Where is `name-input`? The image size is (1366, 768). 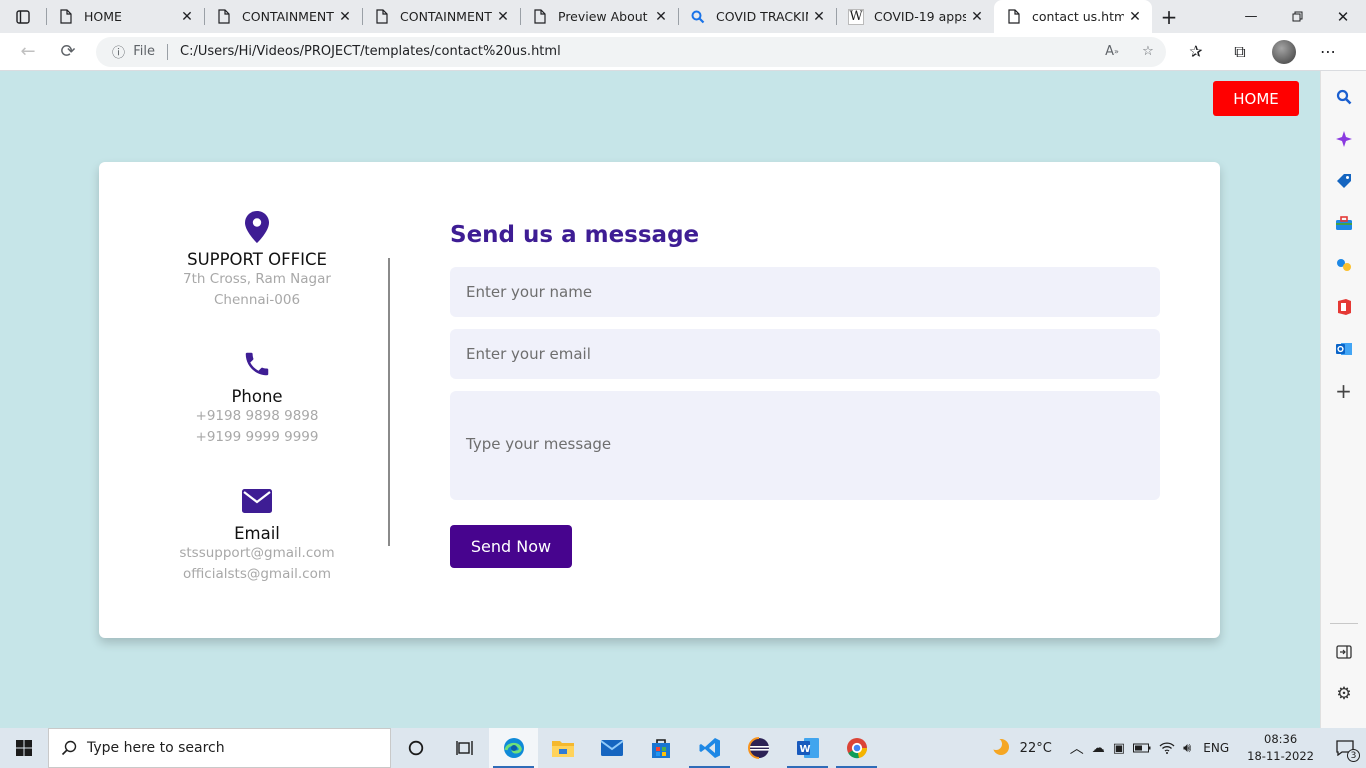
name-input is located at coordinates (805, 292).